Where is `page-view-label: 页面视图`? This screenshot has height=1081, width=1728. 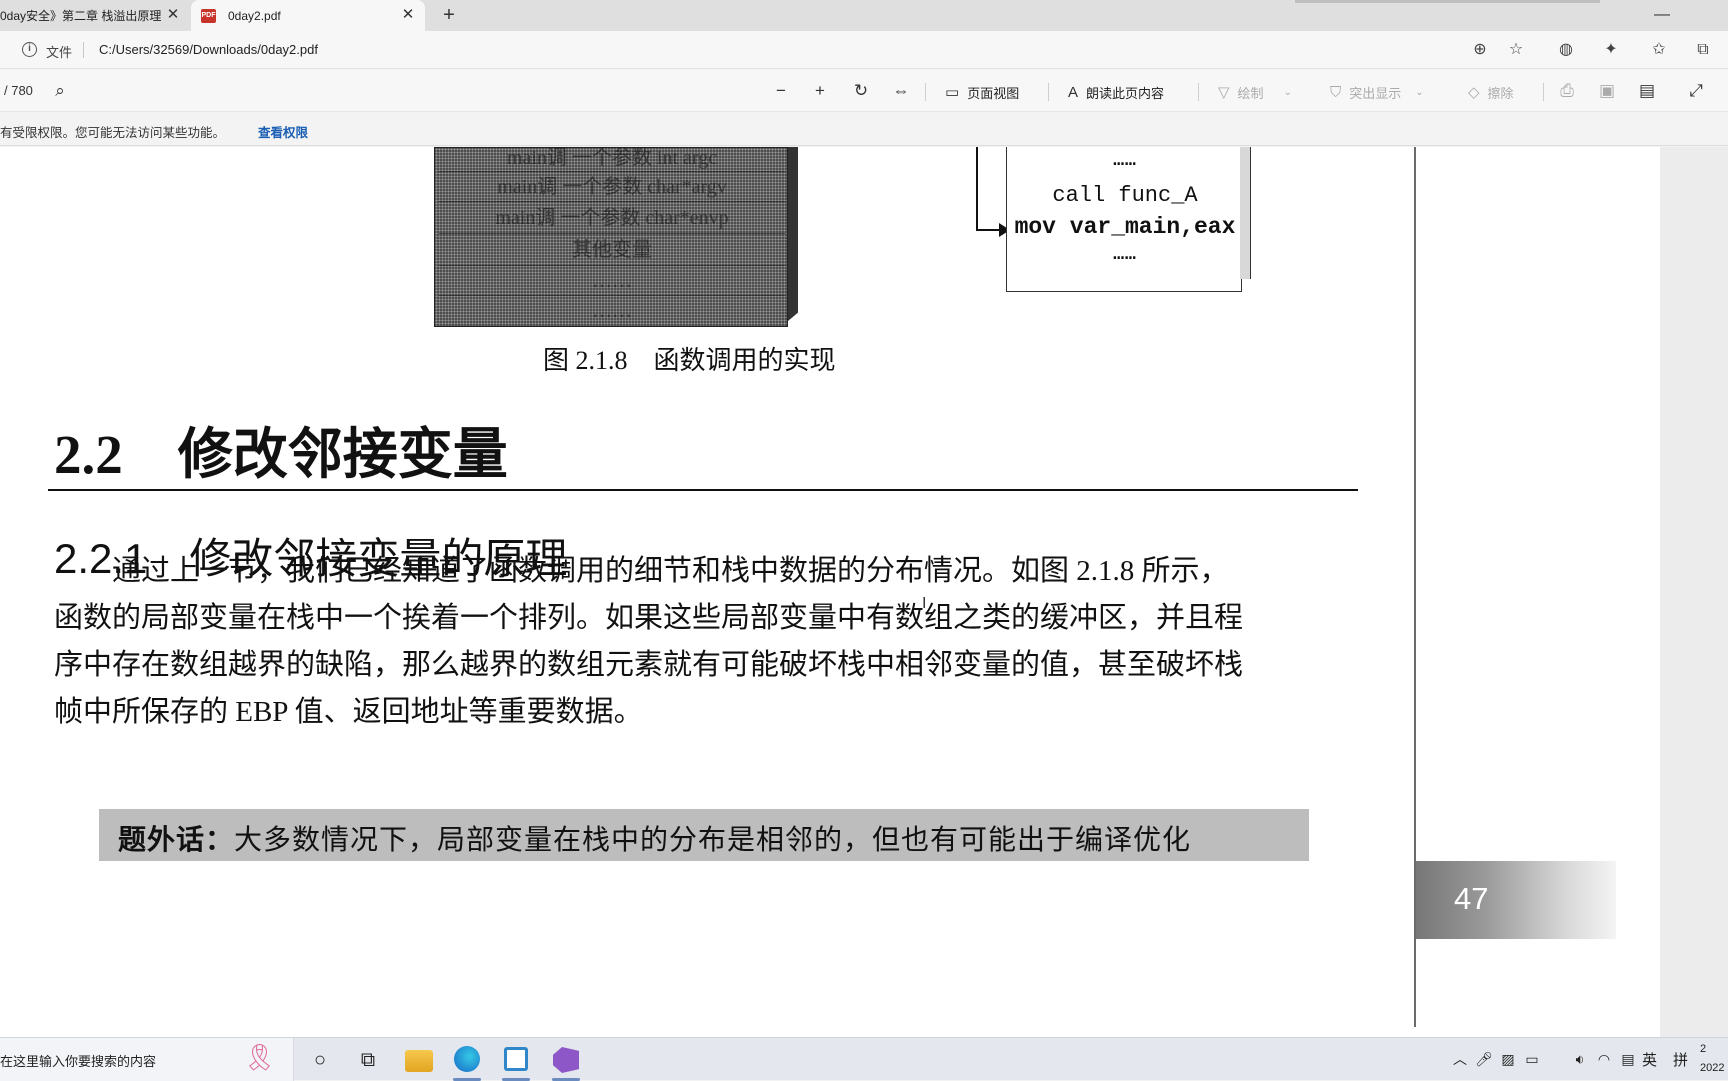
page-view-label: 页面视图 is located at coordinates (993, 93).